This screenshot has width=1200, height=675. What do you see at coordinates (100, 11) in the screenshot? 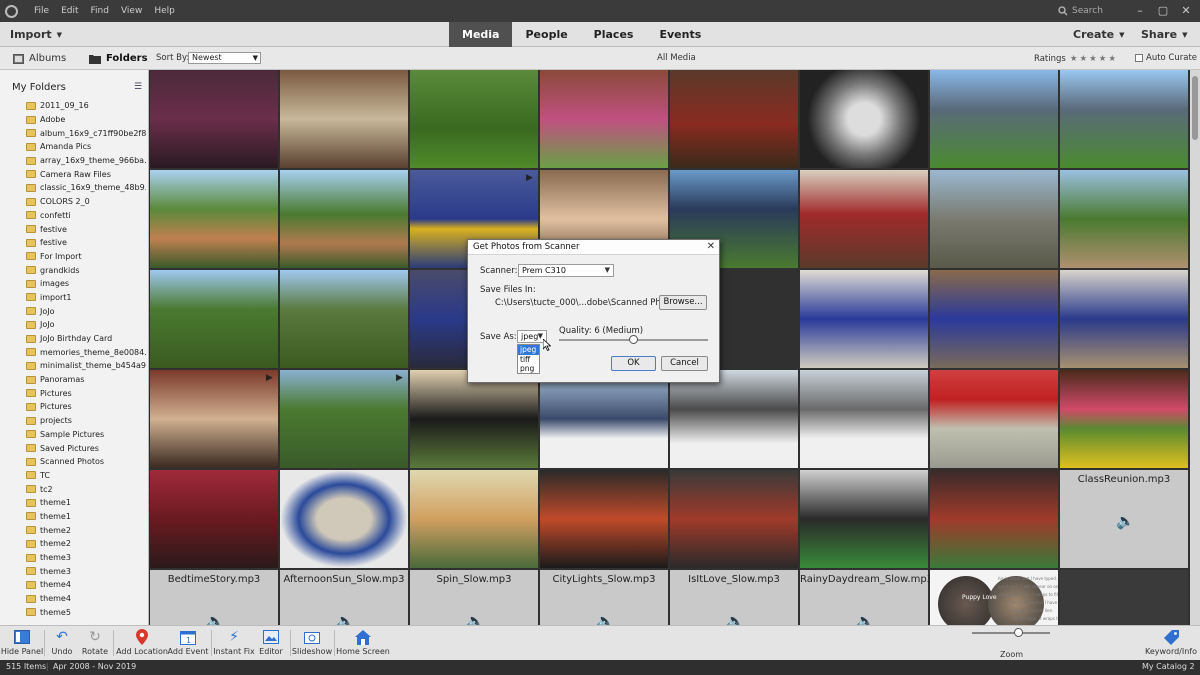
I see `menu-find: Find` at bounding box center [100, 11].